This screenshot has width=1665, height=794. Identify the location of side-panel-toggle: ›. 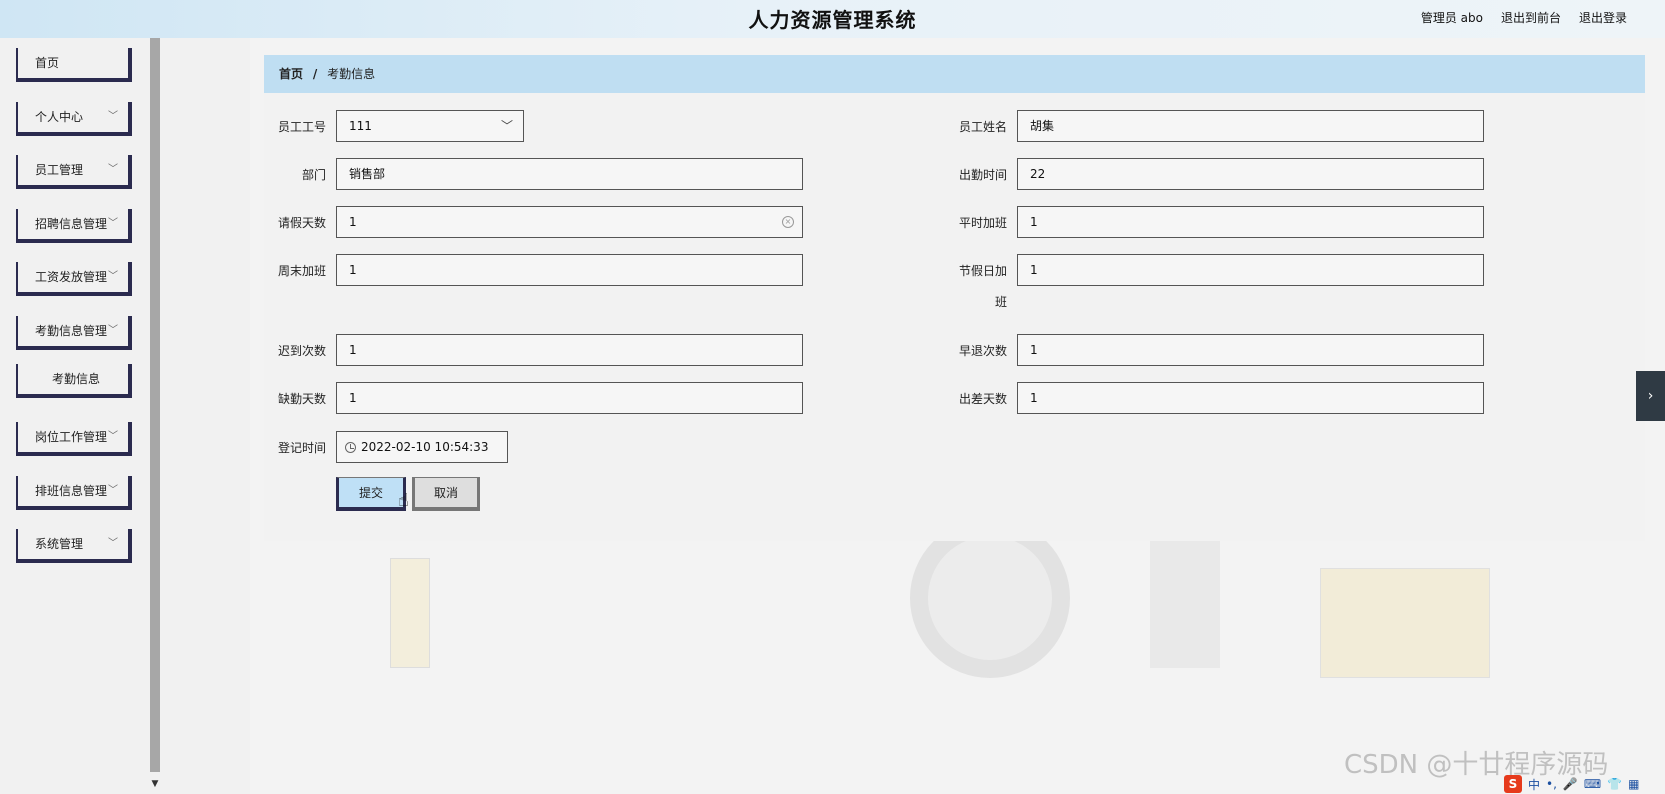
(1650, 396).